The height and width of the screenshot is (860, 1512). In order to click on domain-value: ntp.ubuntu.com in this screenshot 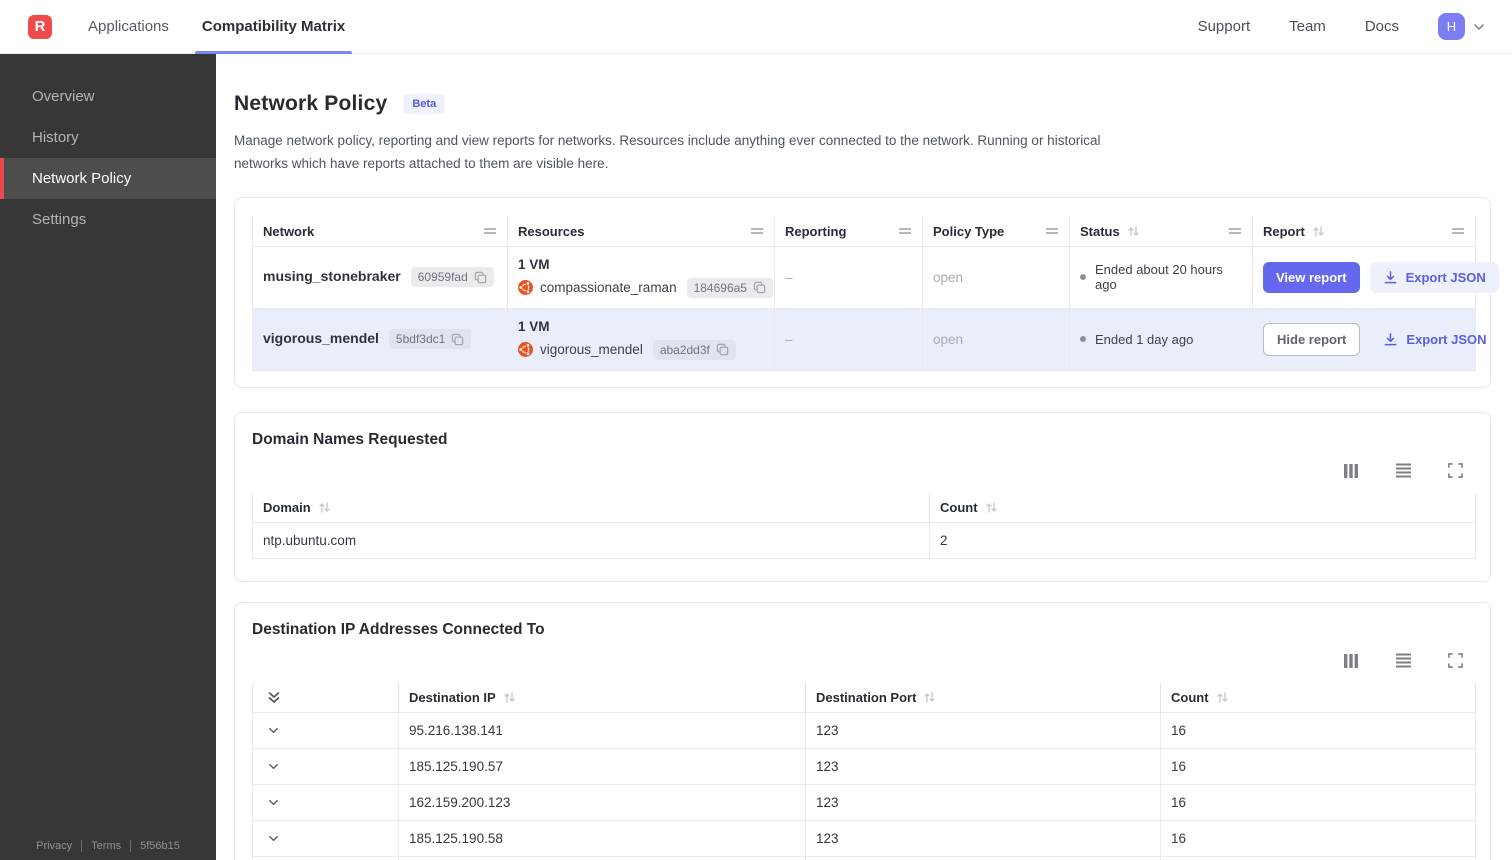, I will do `click(591, 540)`.